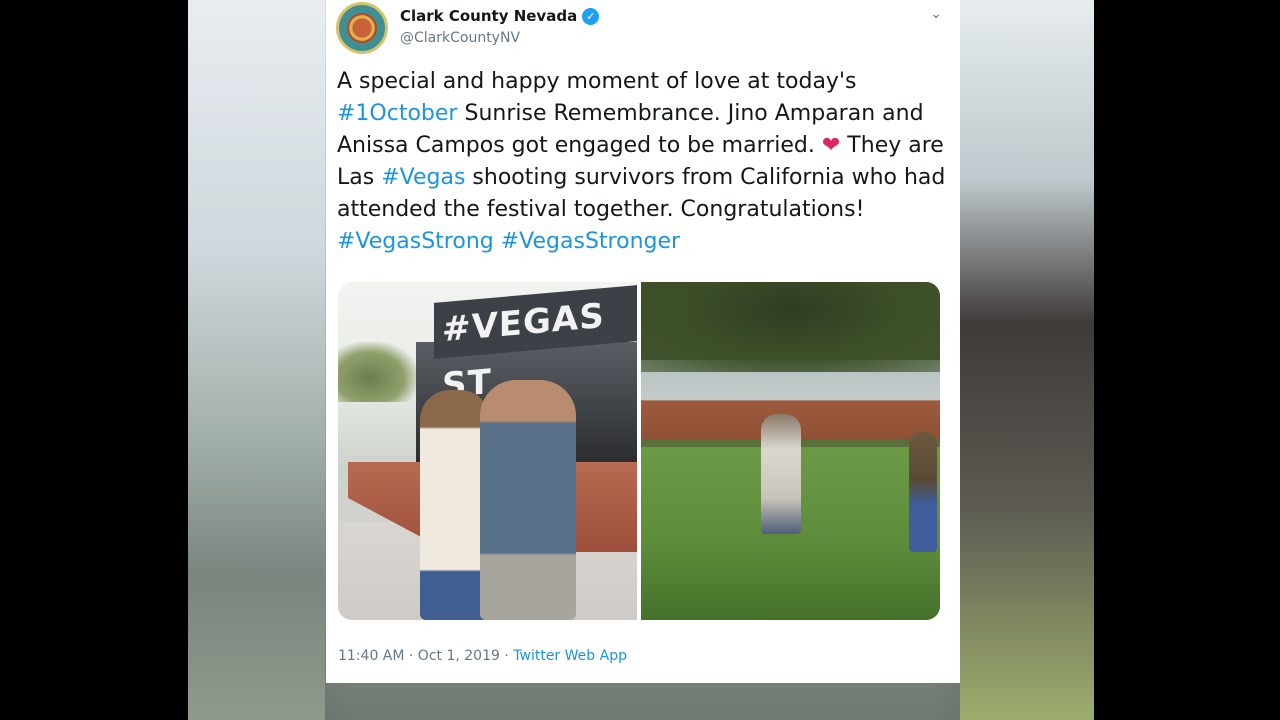  Describe the element at coordinates (497, 241) in the screenshot. I see `text-space` at that location.